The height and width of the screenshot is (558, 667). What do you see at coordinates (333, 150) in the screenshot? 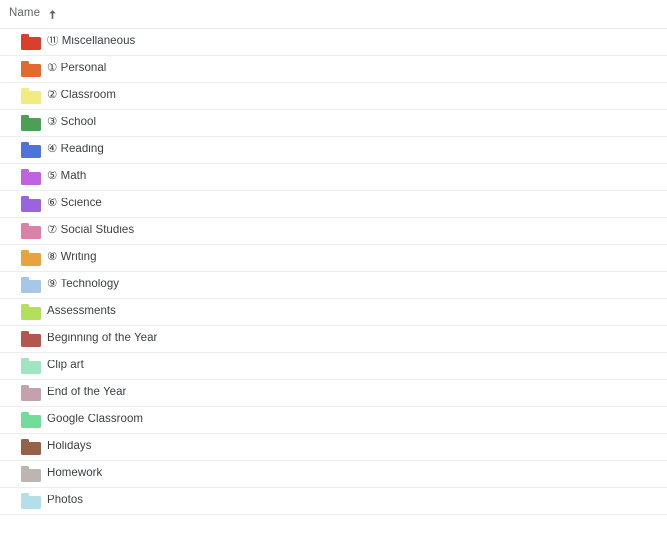
I see `folder-row: ④ Reading` at bounding box center [333, 150].